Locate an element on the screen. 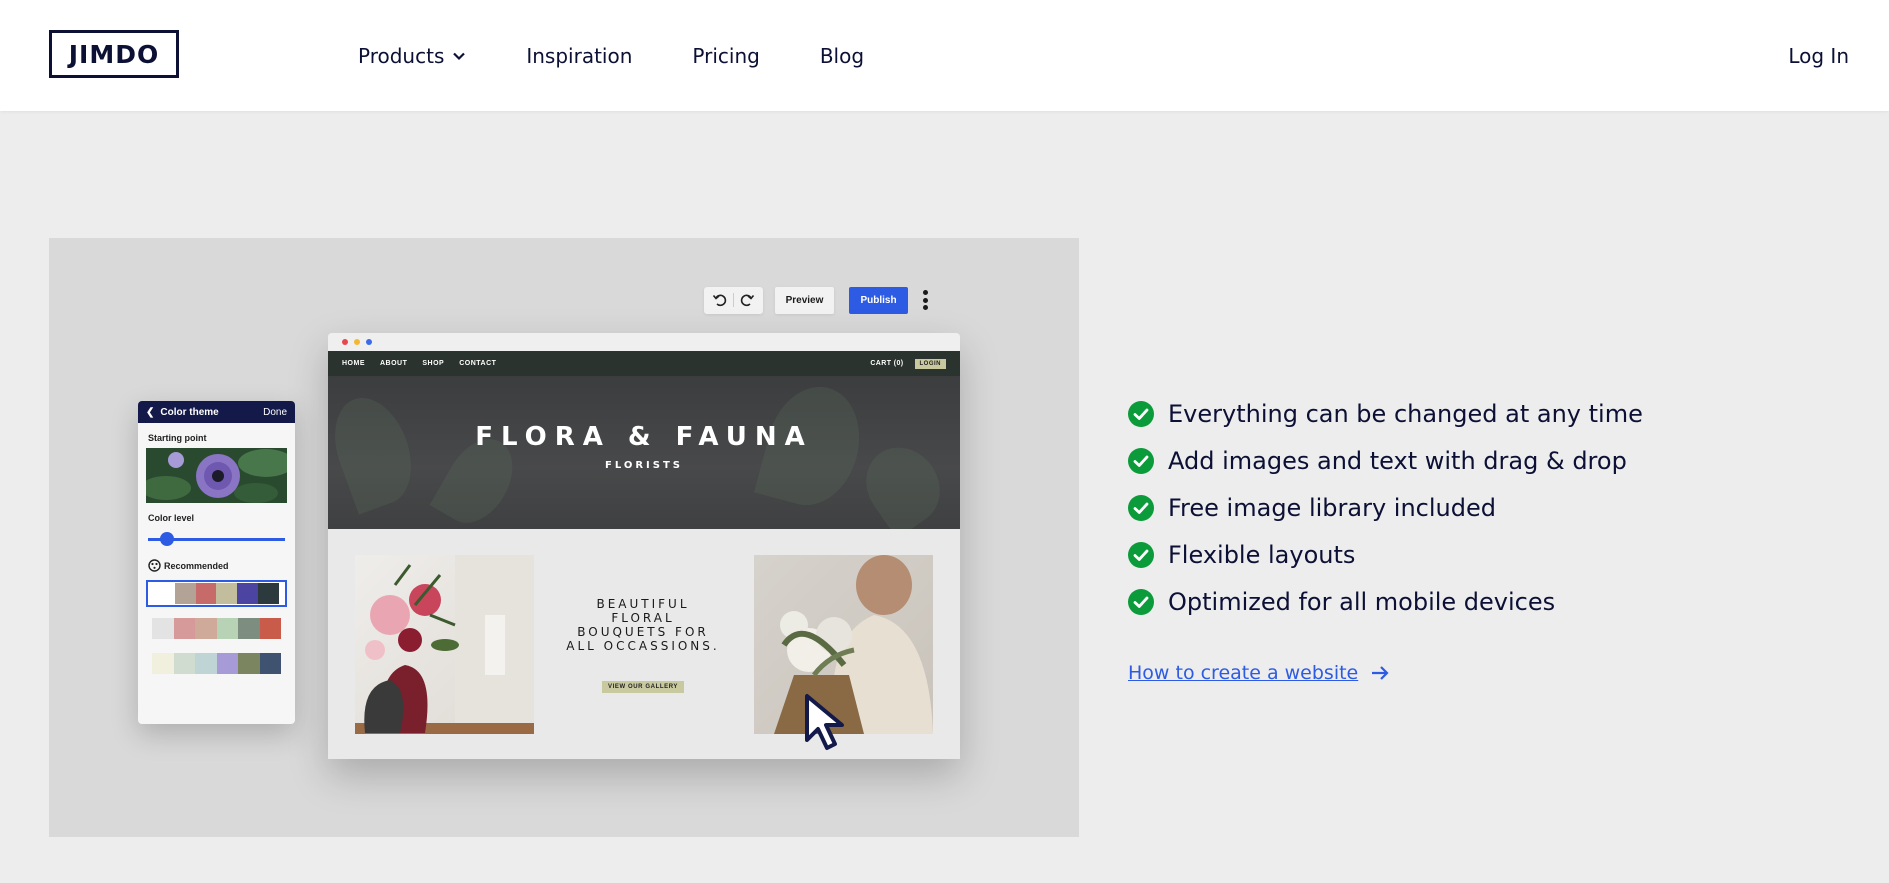 This screenshot has height=883, width=1889. feature-item: Free image library included is located at coordinates (1385, 507).